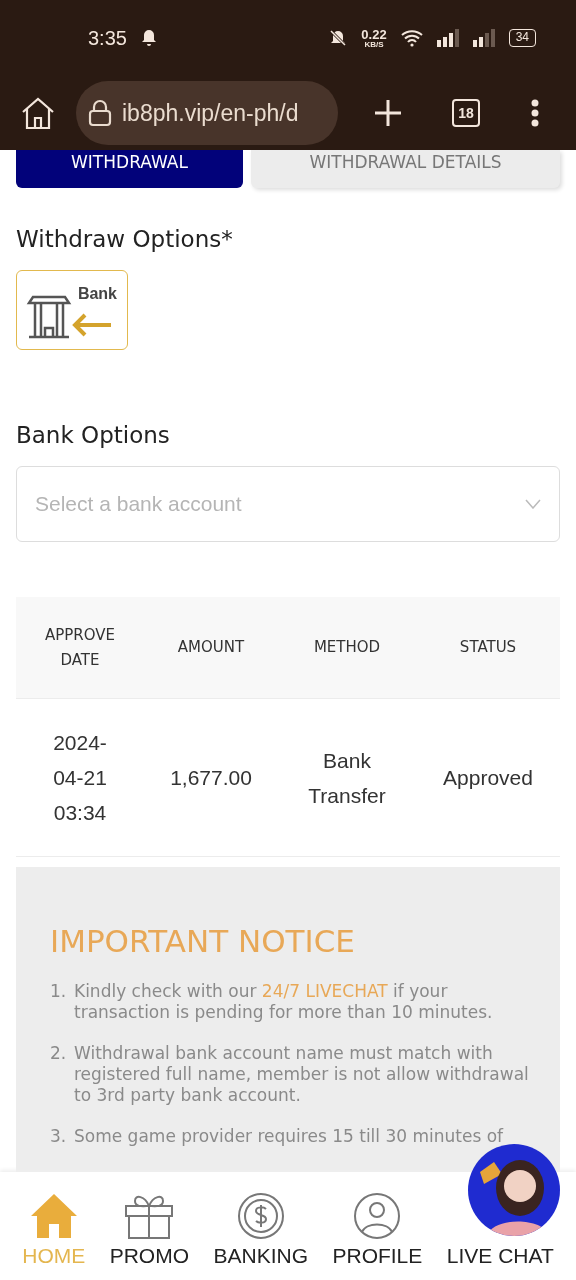 The width and height of the screenshot is (576, 1280). Describe the element at coordinates (488, 647) in the screenshot. I see `column-header: STATUS` at that location.